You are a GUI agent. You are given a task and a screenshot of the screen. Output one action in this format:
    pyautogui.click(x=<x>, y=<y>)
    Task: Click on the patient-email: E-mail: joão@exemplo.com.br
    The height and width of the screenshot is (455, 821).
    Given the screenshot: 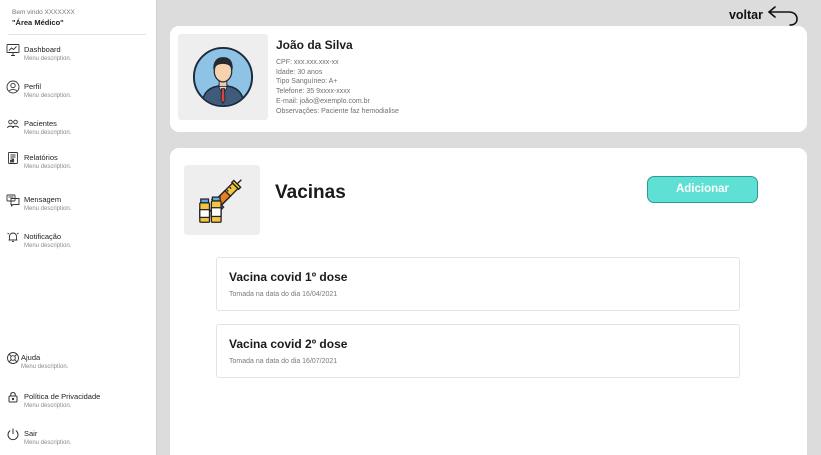 What is the action you would take?
    pyautogui.click(x=323, y=101)
    